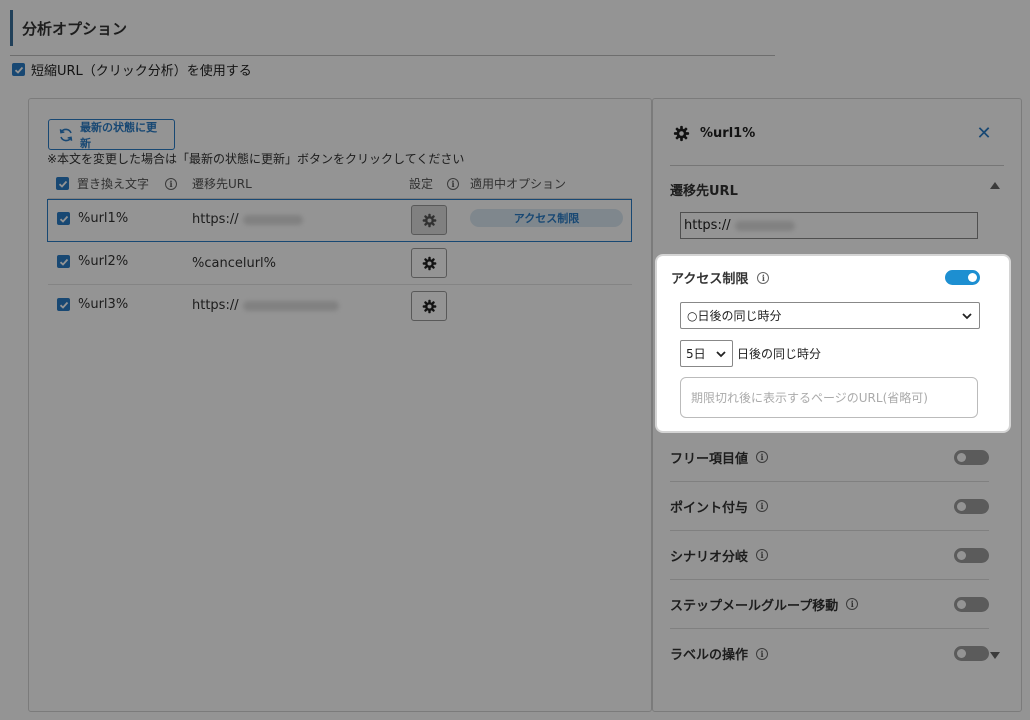  Describe the element at coordinates (763, 277) in the screenshot. I see `info-icon: i` at that location.